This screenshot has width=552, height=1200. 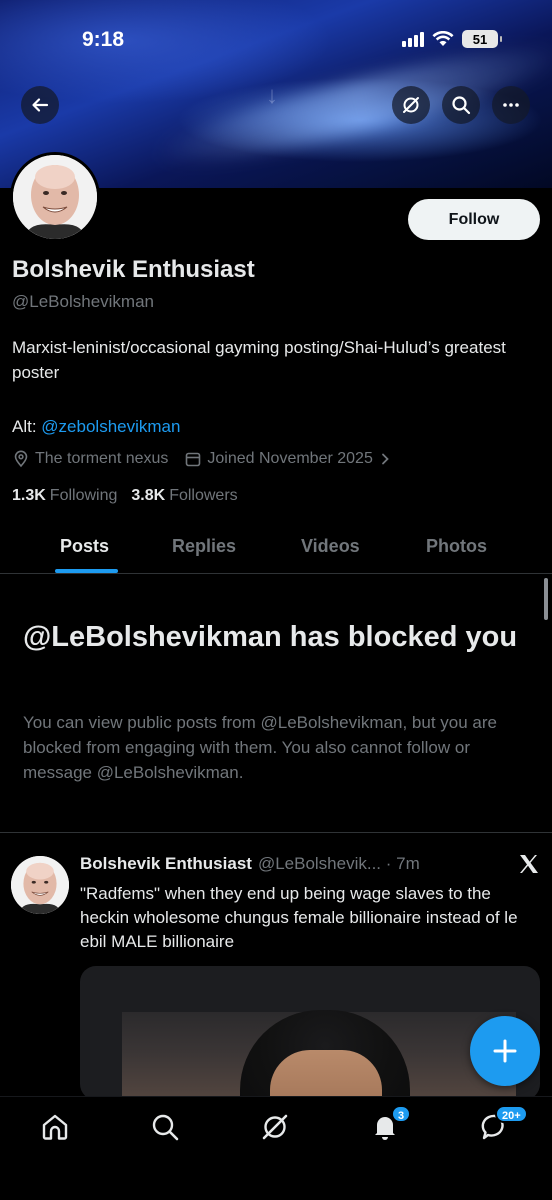 I want to click on status-icons: 51, so click(x=452, y=39).